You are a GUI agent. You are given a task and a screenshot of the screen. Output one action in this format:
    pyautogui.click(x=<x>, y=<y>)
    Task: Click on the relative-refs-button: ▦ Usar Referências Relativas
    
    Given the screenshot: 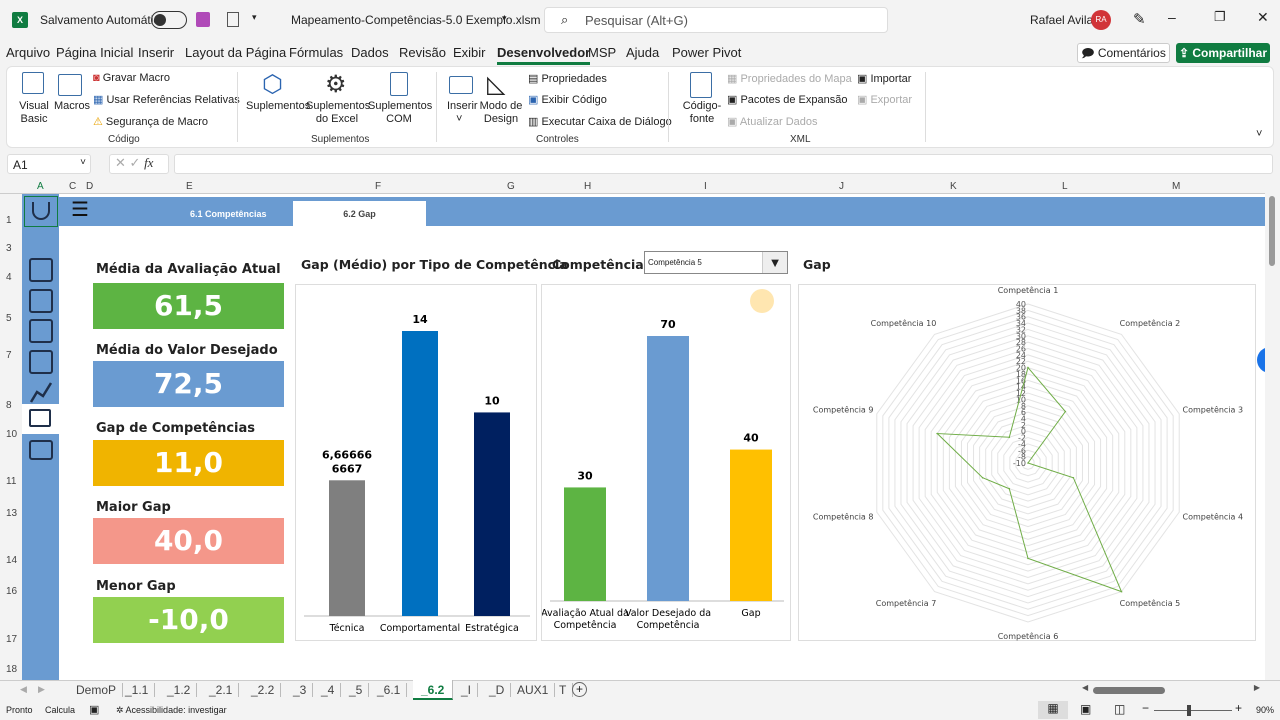 What is the action you would take?
    pyautogui.click(x=166, y=99)
    